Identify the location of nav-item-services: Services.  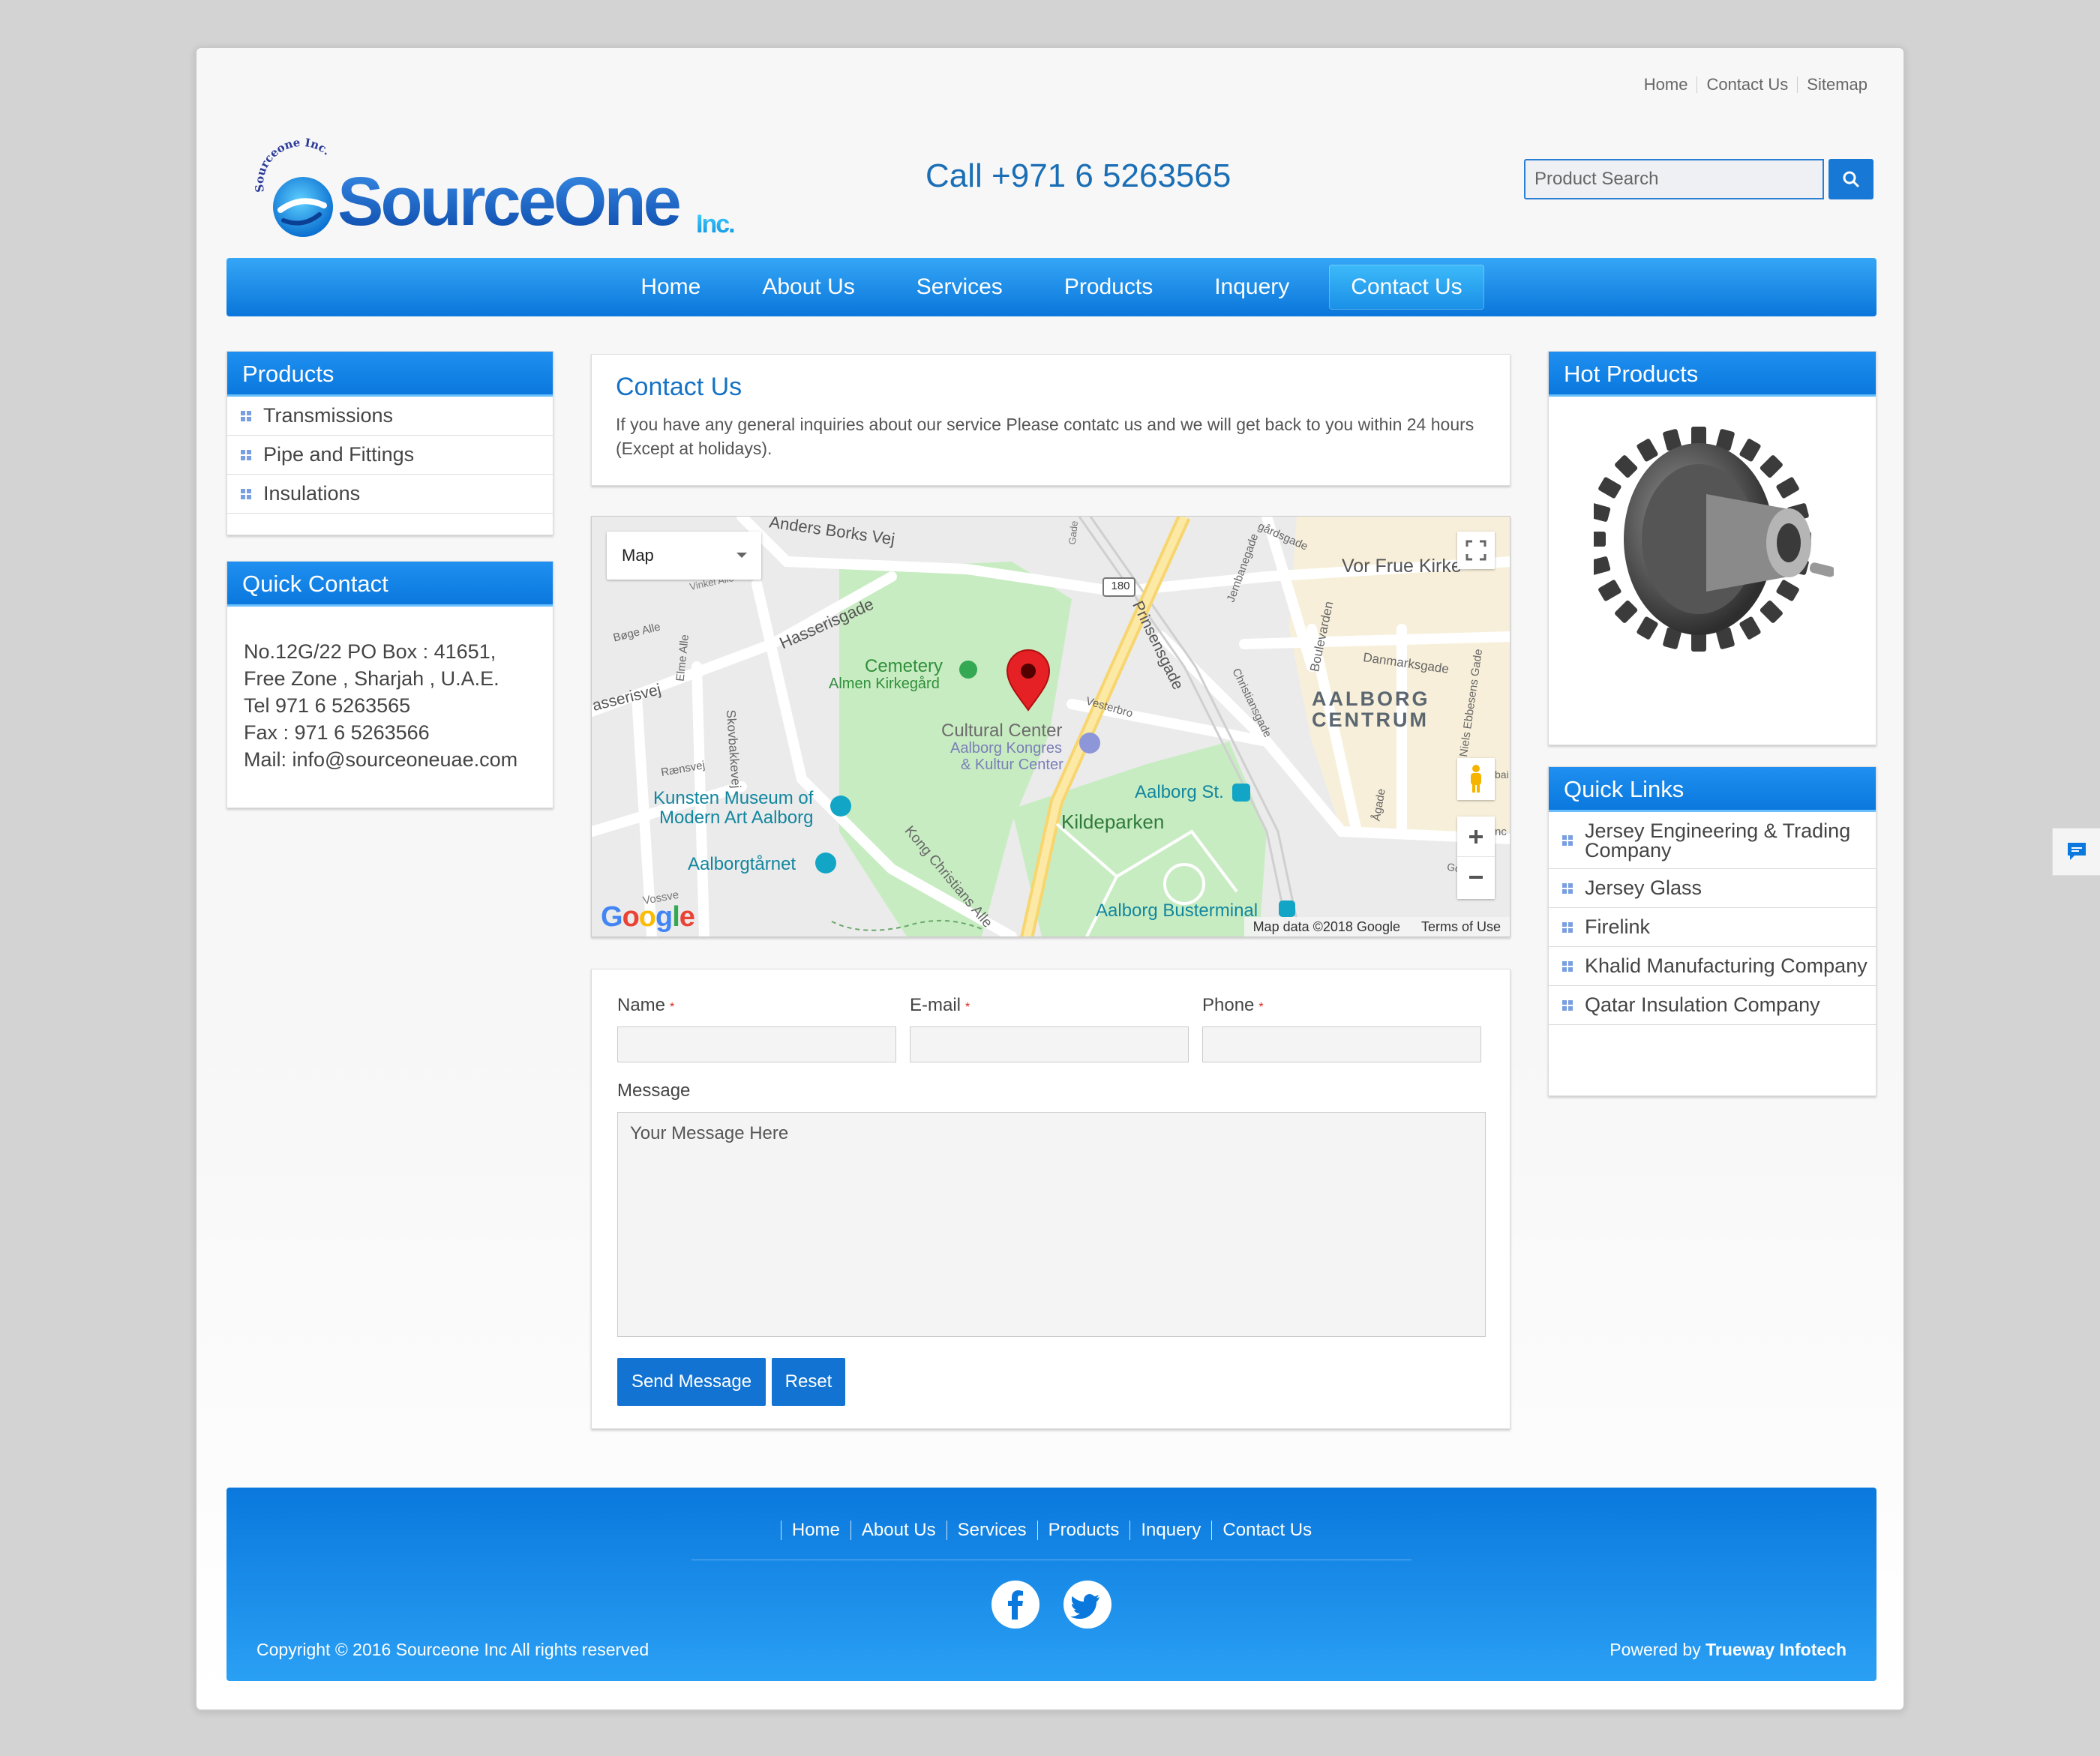
(959, 287).